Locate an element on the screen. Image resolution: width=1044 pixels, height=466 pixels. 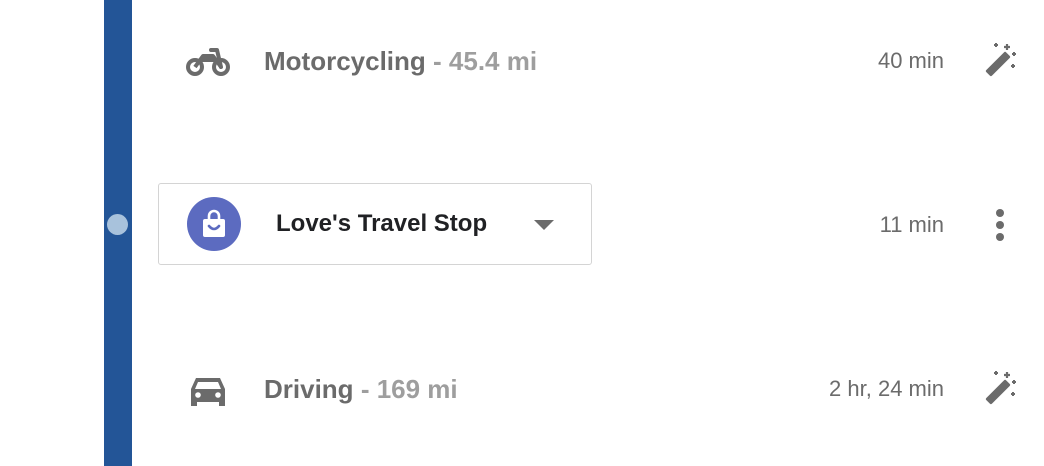
travel-mode-label: Motorcycling is located at coordinates (345, 61).